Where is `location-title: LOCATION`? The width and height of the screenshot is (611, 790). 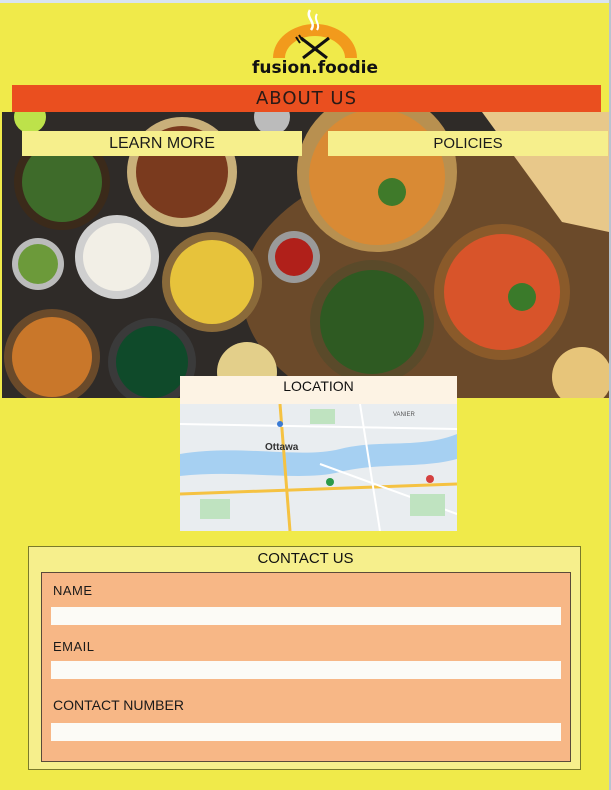
location-title: LOCATION is located at coordinates (318, 386).